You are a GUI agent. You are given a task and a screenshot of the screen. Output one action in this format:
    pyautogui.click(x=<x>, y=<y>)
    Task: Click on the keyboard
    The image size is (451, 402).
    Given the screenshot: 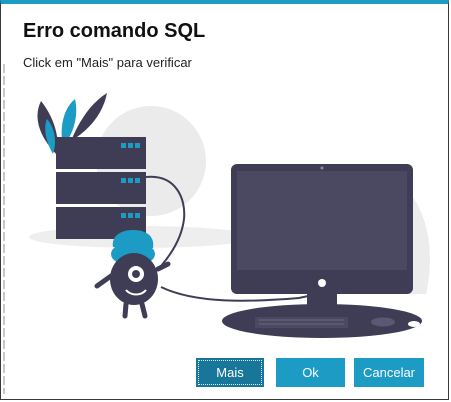 What is the action you would take?
    pyautogui.click(x=301, y=322)
    